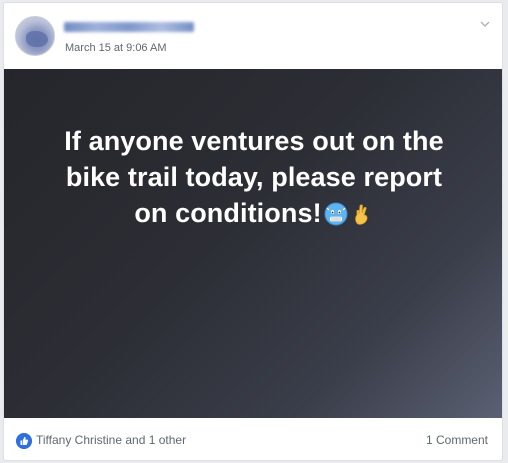 The image size is (508, 463). I want to click on crossed-fingers-icon, so click(361, 214).